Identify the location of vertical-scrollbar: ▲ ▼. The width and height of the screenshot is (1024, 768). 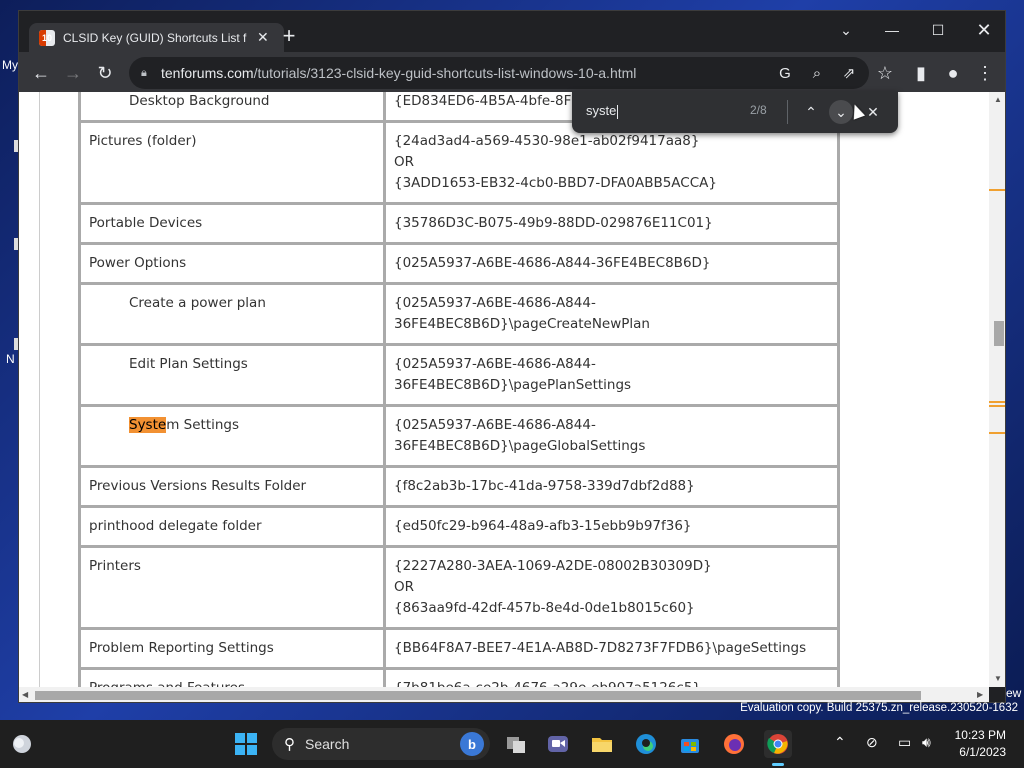
(997, 389).